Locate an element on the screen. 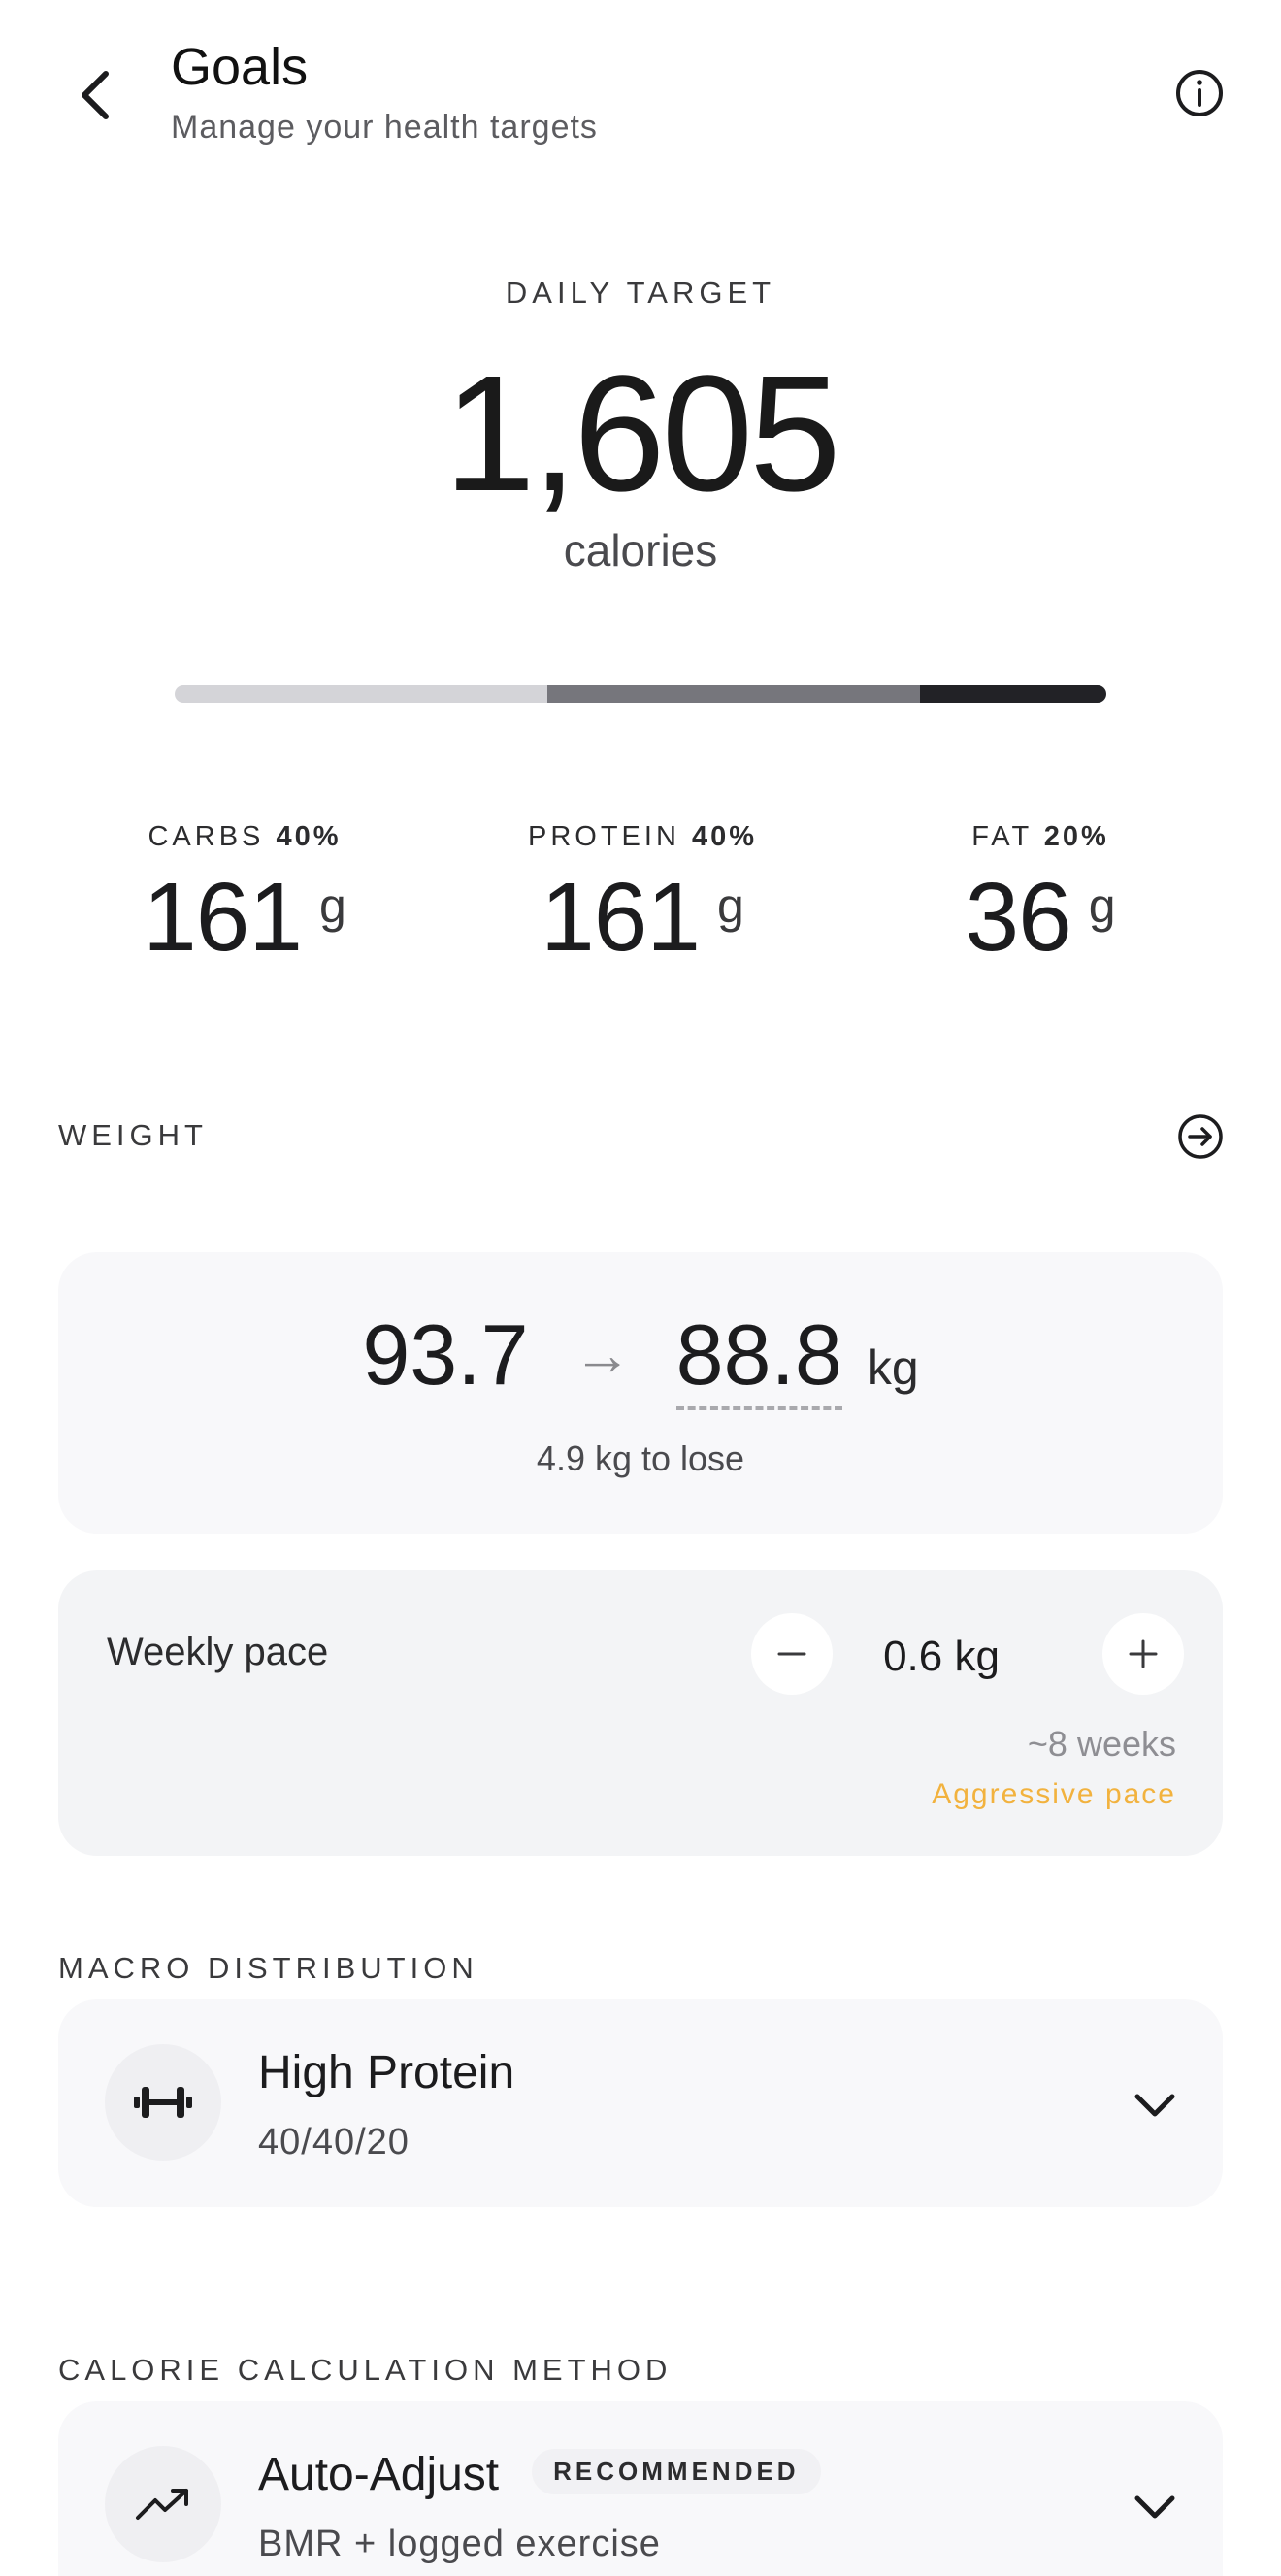  back-button is located at coordinates (94, 95).